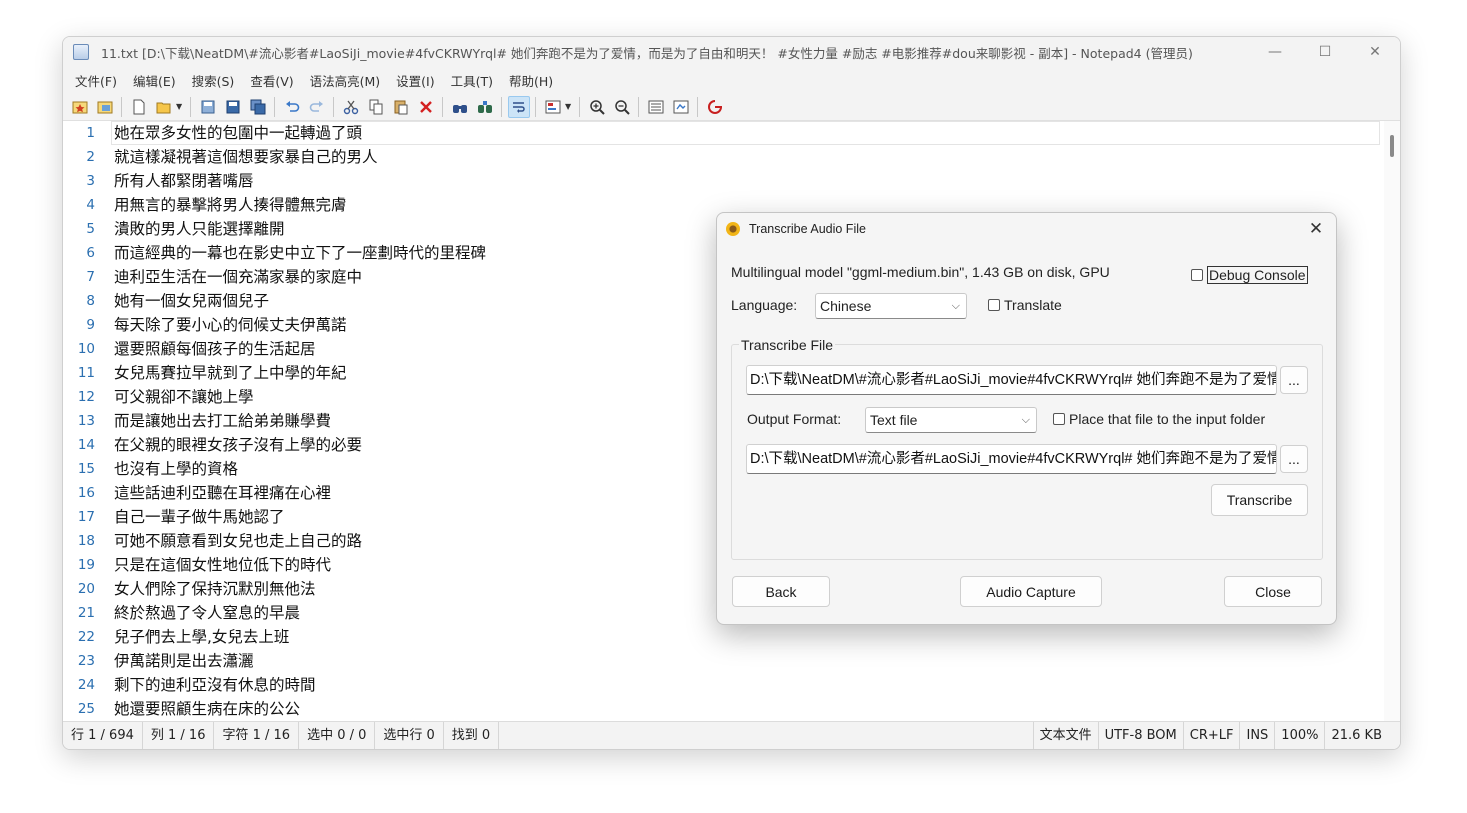 This screenshot has height=813, width=1467. What do you see at coordinates (894, 420) in the screenshot?
I see `output-format-value: Text file` at bounding box center [894, 420].